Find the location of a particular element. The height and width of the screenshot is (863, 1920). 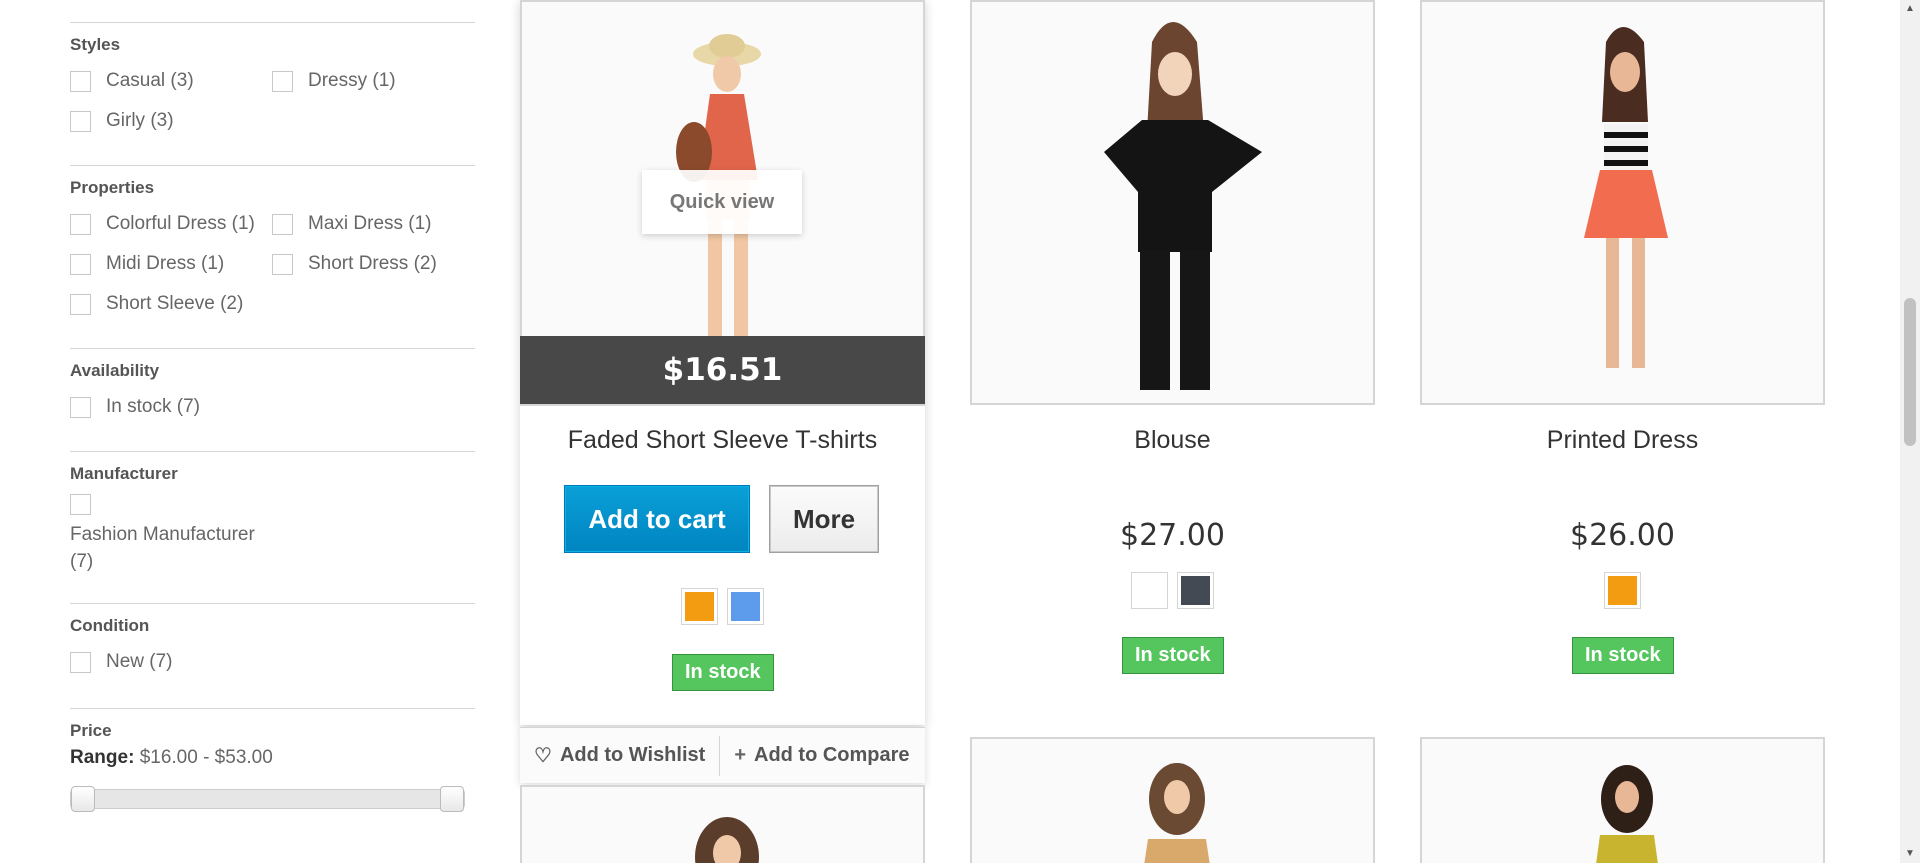

quick-view-button: Quick view is located at coordinates (722, 202).